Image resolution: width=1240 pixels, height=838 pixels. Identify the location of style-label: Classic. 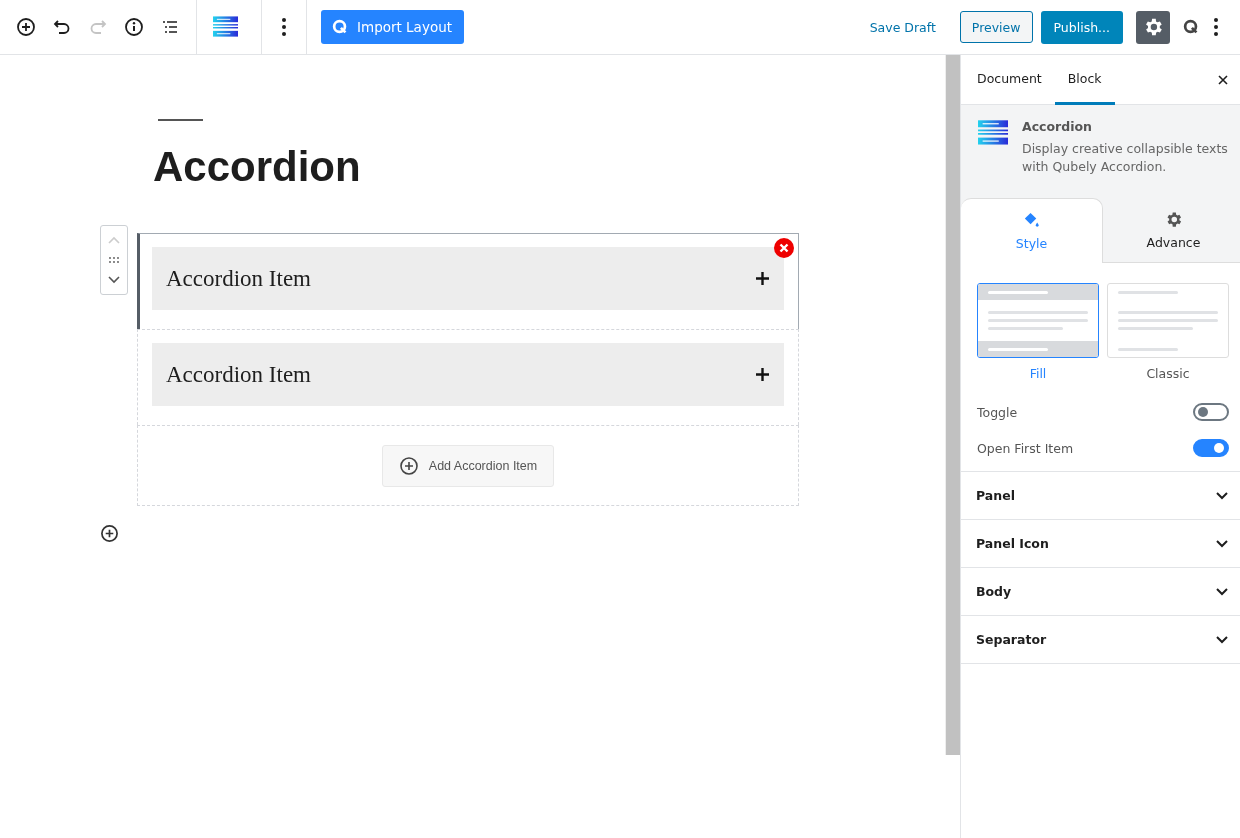
(1168, 373).